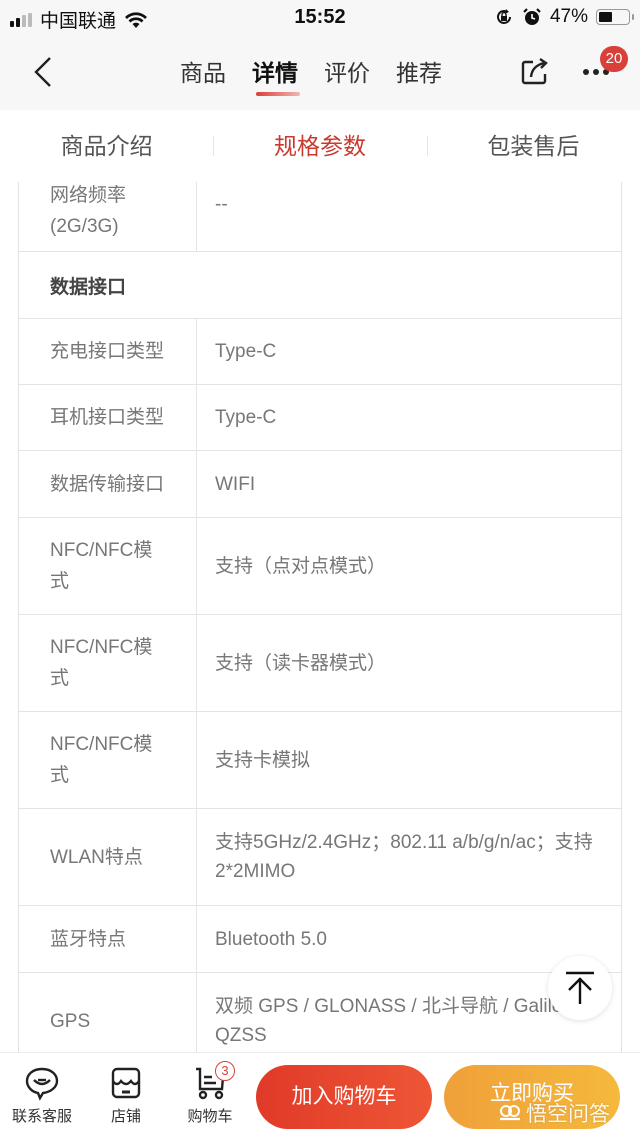 This screenshot has height=1138, width=640. I want to click on status-bar: 中国联通 15:52 47%, so click(320, 18).